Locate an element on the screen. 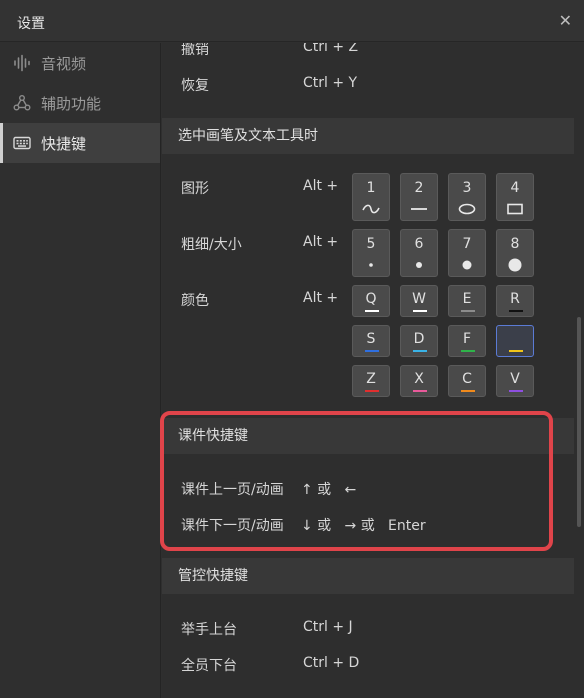 The width and height of the screenshot is (584, 698). shortcut-row-all-off-stage: 全员下台 Ctrl + D is located at coordinates (368, 665).